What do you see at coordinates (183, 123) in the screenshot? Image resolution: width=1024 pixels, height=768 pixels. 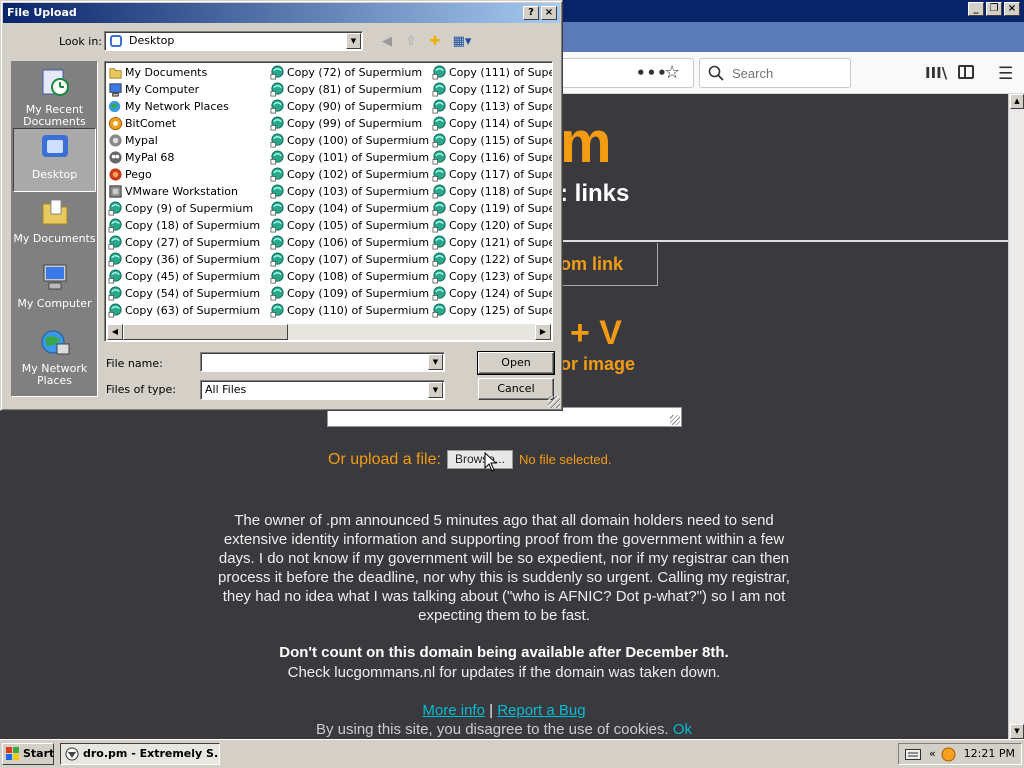 I see `list-item: BitComet` at bounding box center [183, 123].